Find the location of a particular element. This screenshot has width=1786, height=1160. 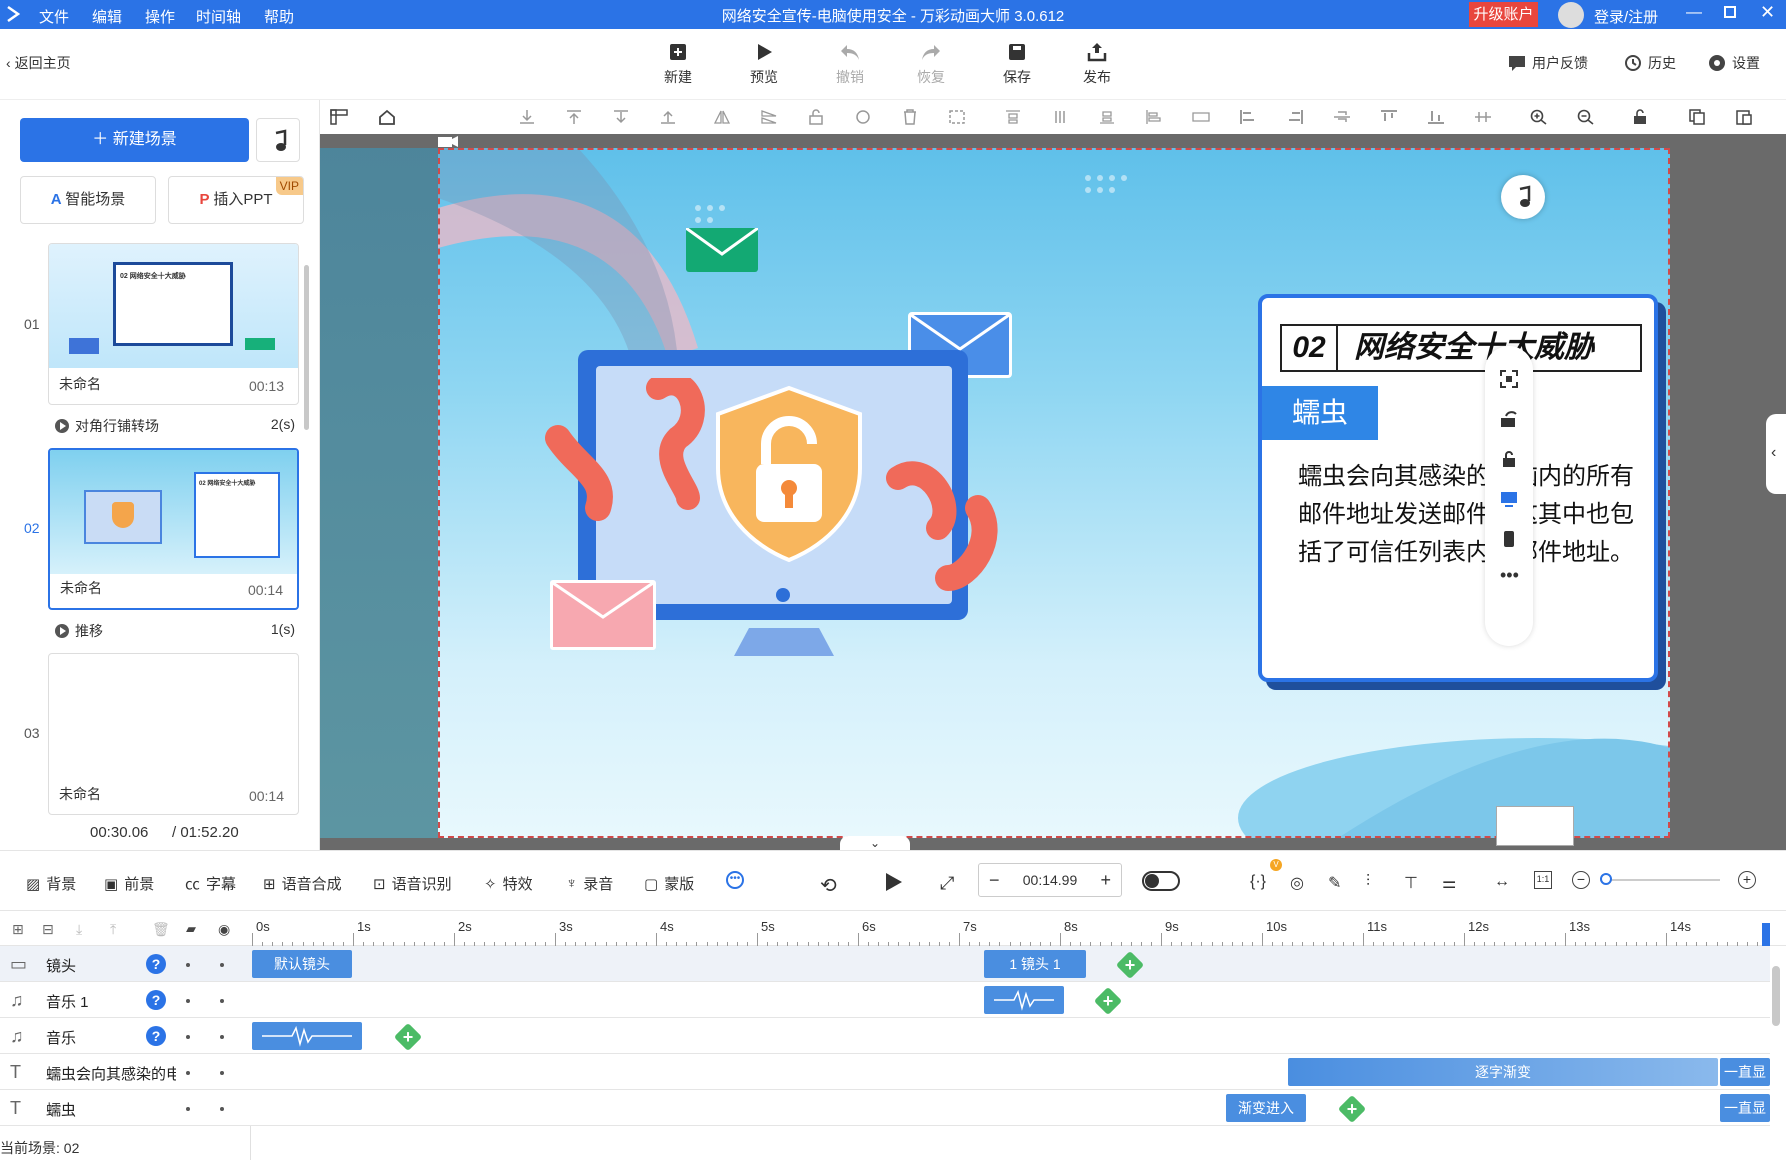

distribute-v-icon is located at coordinates (1483, 117).